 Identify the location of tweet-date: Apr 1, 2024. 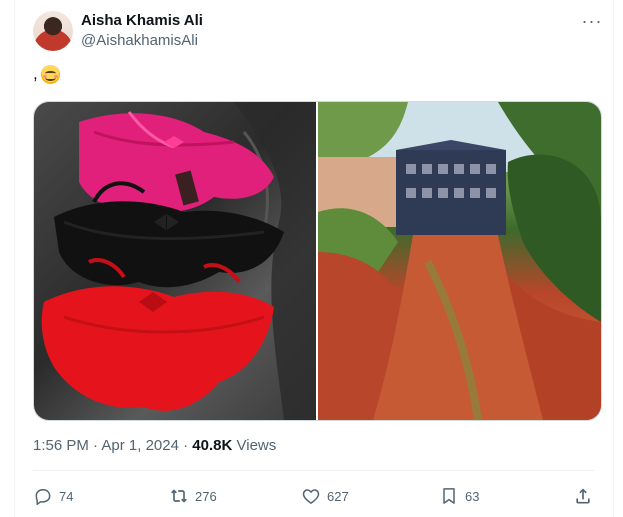
(140, 445).